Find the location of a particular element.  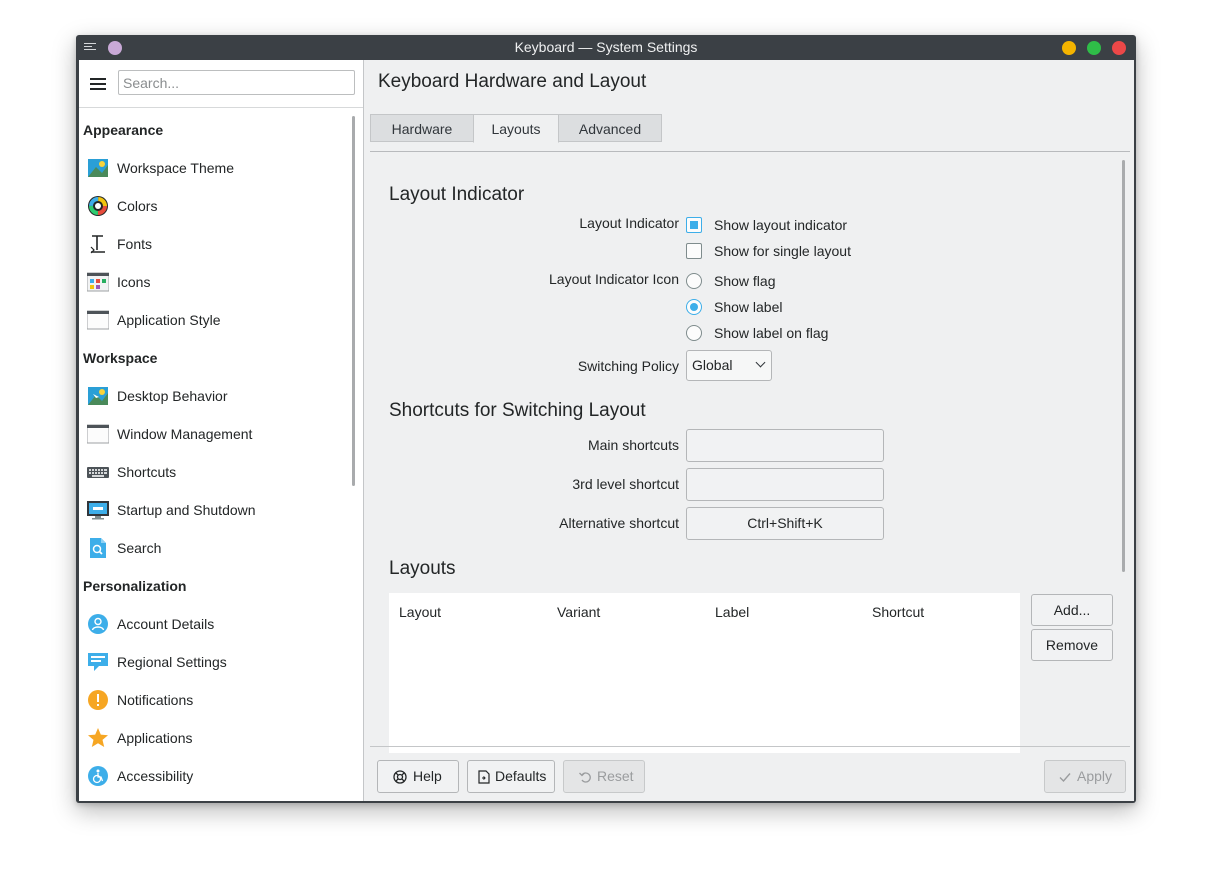

maximize-button is located at coordinates (1094, 48).